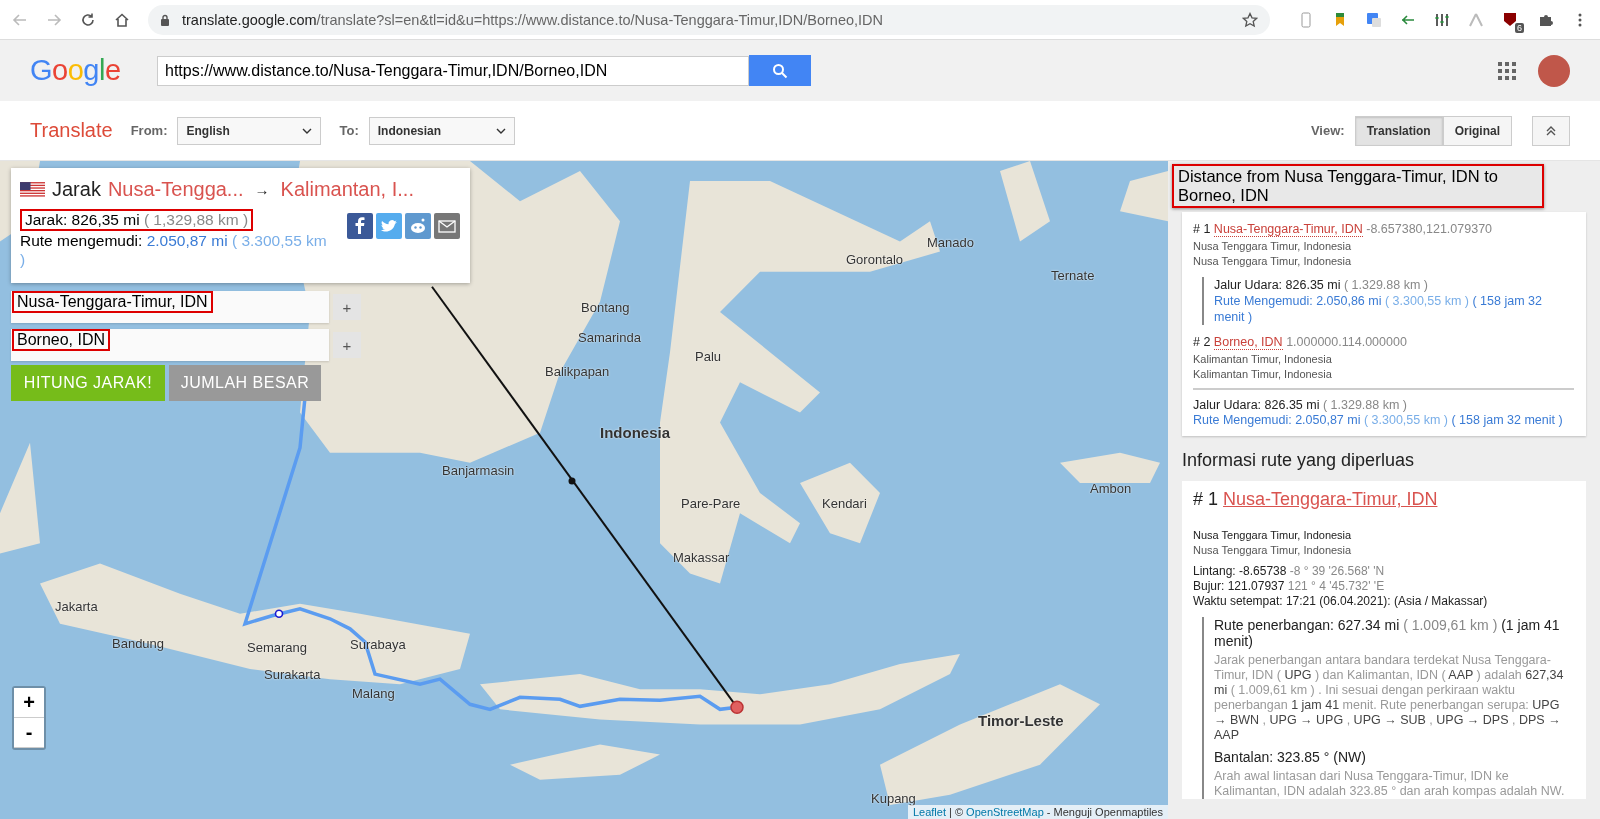 Image resolution: width=1600 pixels, height=819 pixels. What do you see at coordinates (122, 19) in the screenshot?
I see `home-icon` at bounding box center [122, 19].